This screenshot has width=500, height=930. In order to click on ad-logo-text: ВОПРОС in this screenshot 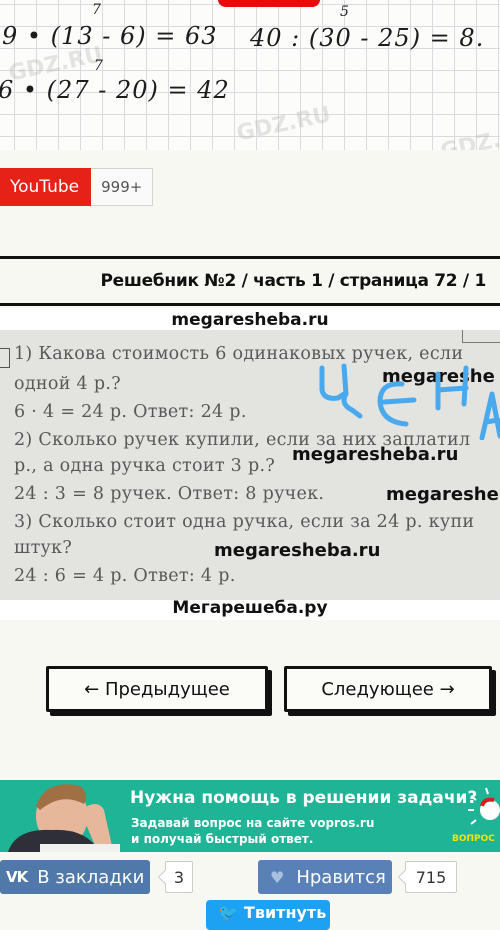, I will do `click(473, 839)`.